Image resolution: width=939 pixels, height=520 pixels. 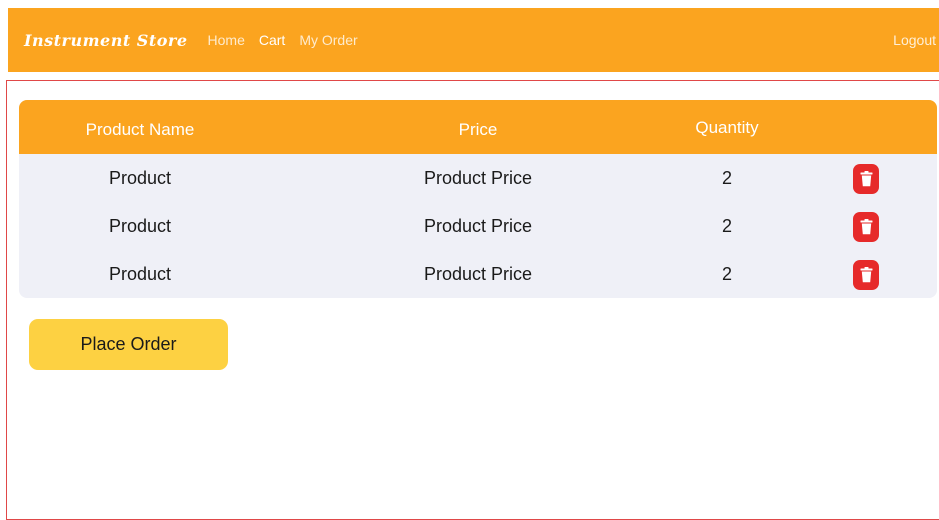 What do you see at coordinates (272, 40) in the screenshot?
I see `nav-link-cart: Cart` at bounding box center [272, 40].